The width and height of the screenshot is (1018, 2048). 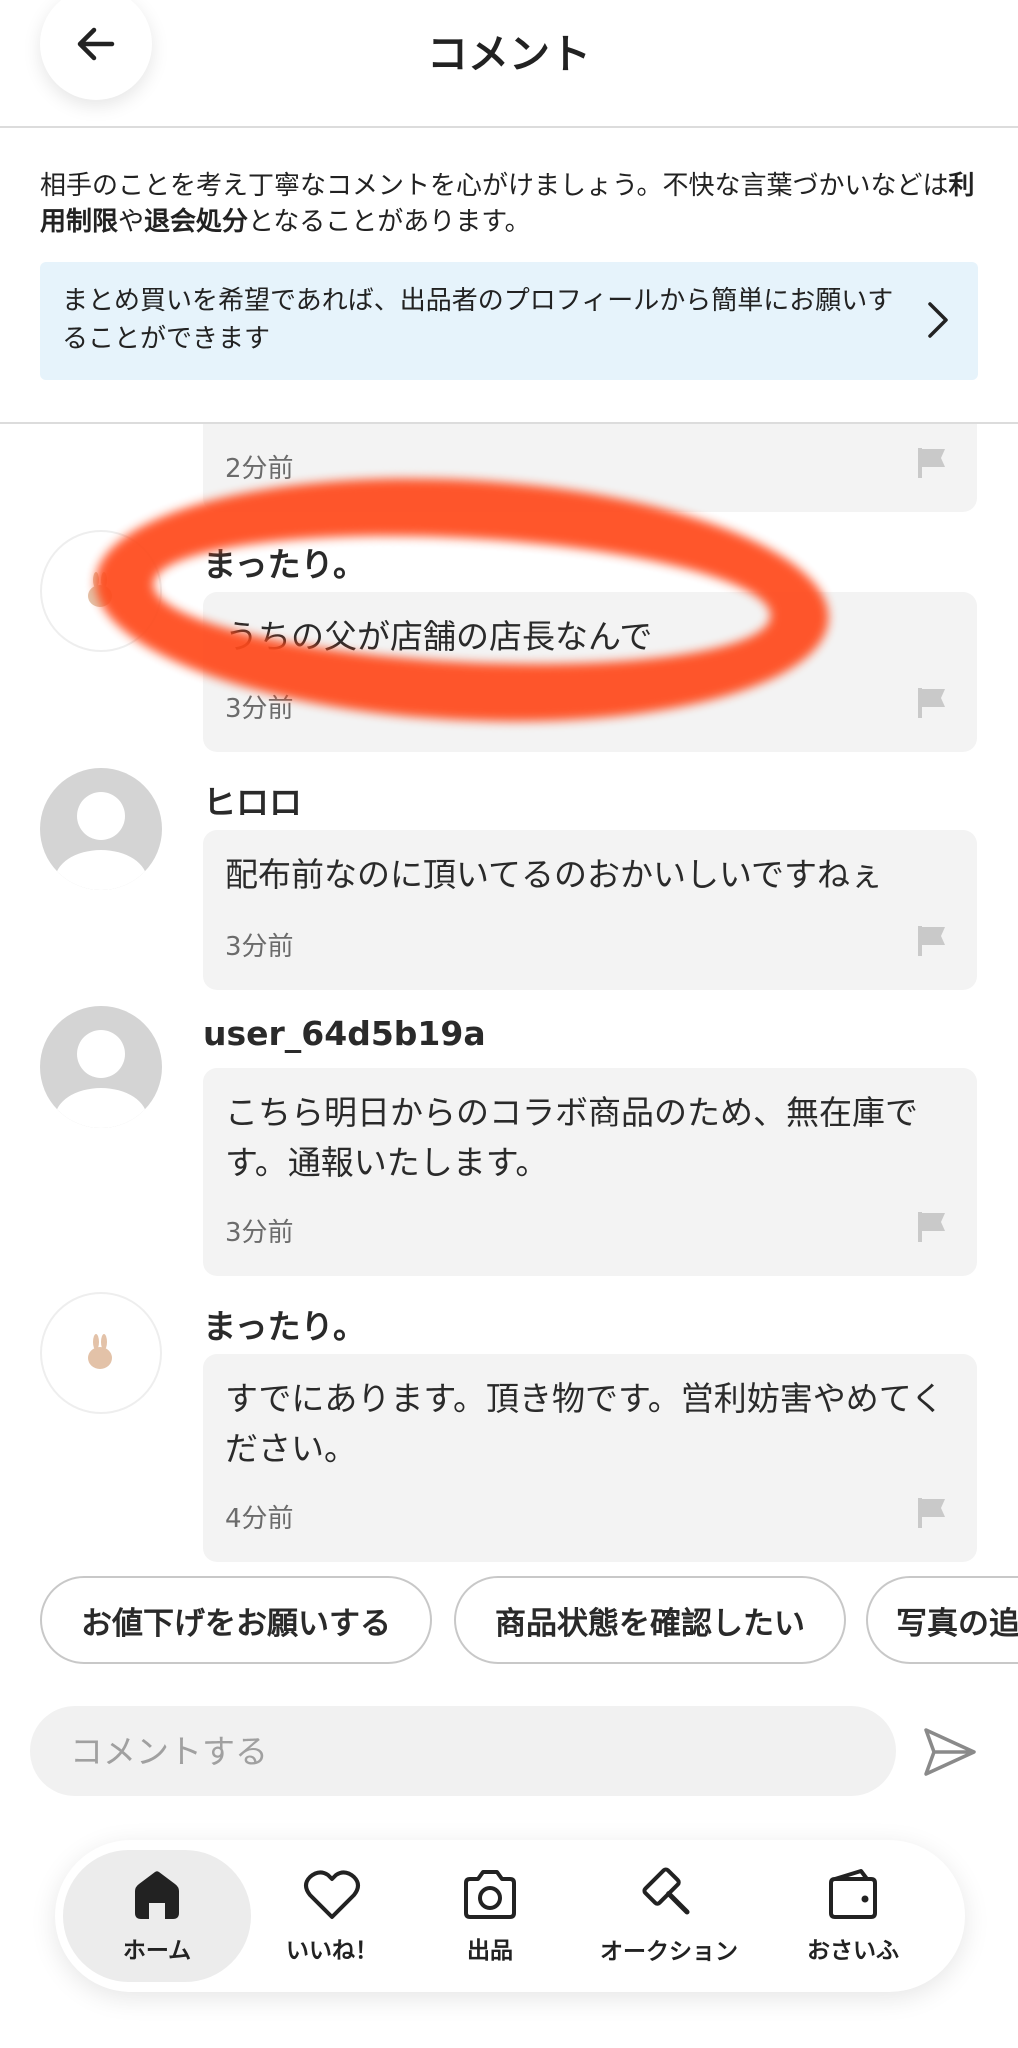 I want to click on comment-bubble: 配布前なのに頂いてるのおかいしいですねぇ 3分前, so click(x=590, y=910).